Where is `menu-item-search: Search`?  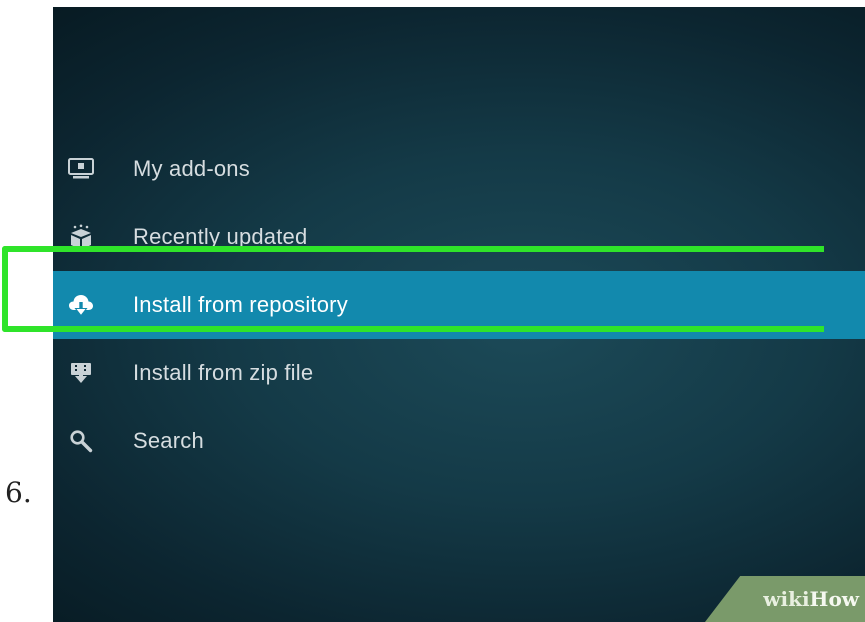 menu-item-search: Search is located at coordinates (459, 441).